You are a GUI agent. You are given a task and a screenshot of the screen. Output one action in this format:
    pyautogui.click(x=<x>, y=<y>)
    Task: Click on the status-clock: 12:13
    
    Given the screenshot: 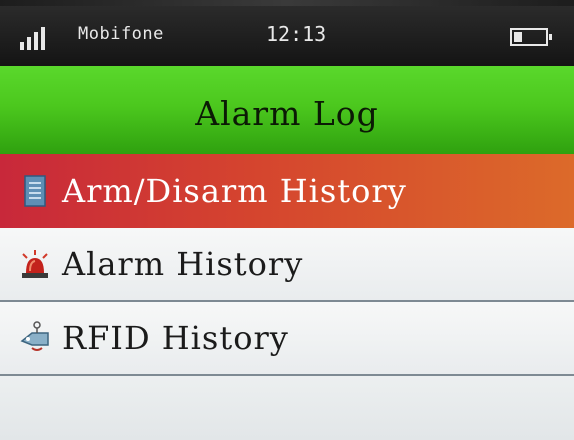 What is the action you would take?
    pyautogui.click(x=296, y=34)
    